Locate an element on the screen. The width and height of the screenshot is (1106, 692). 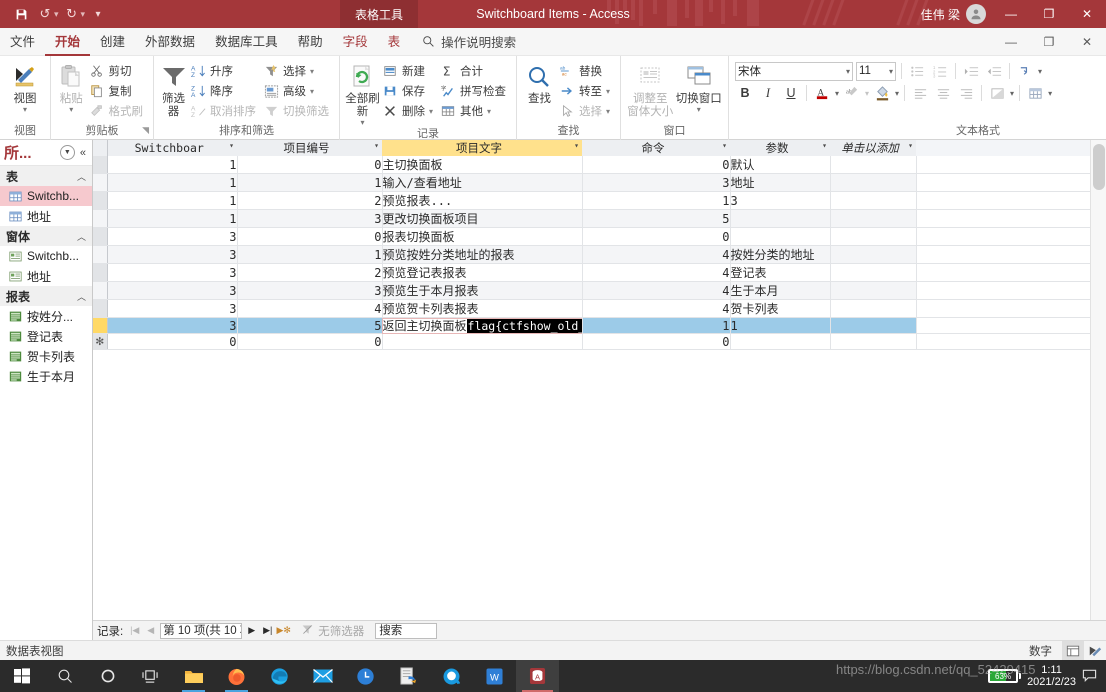
user-account: 佳伟 梁 is located at coordinates (953, 14).